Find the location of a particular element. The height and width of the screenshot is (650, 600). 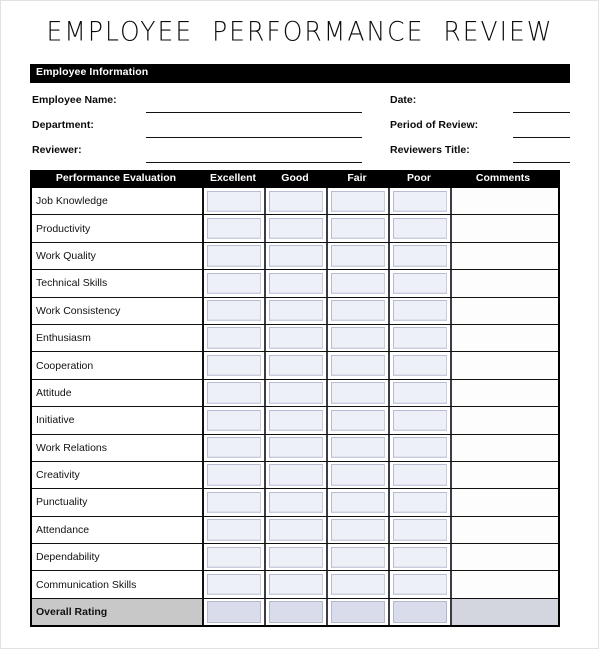

period-of-review-input-line is located at coordinates (541, 137).